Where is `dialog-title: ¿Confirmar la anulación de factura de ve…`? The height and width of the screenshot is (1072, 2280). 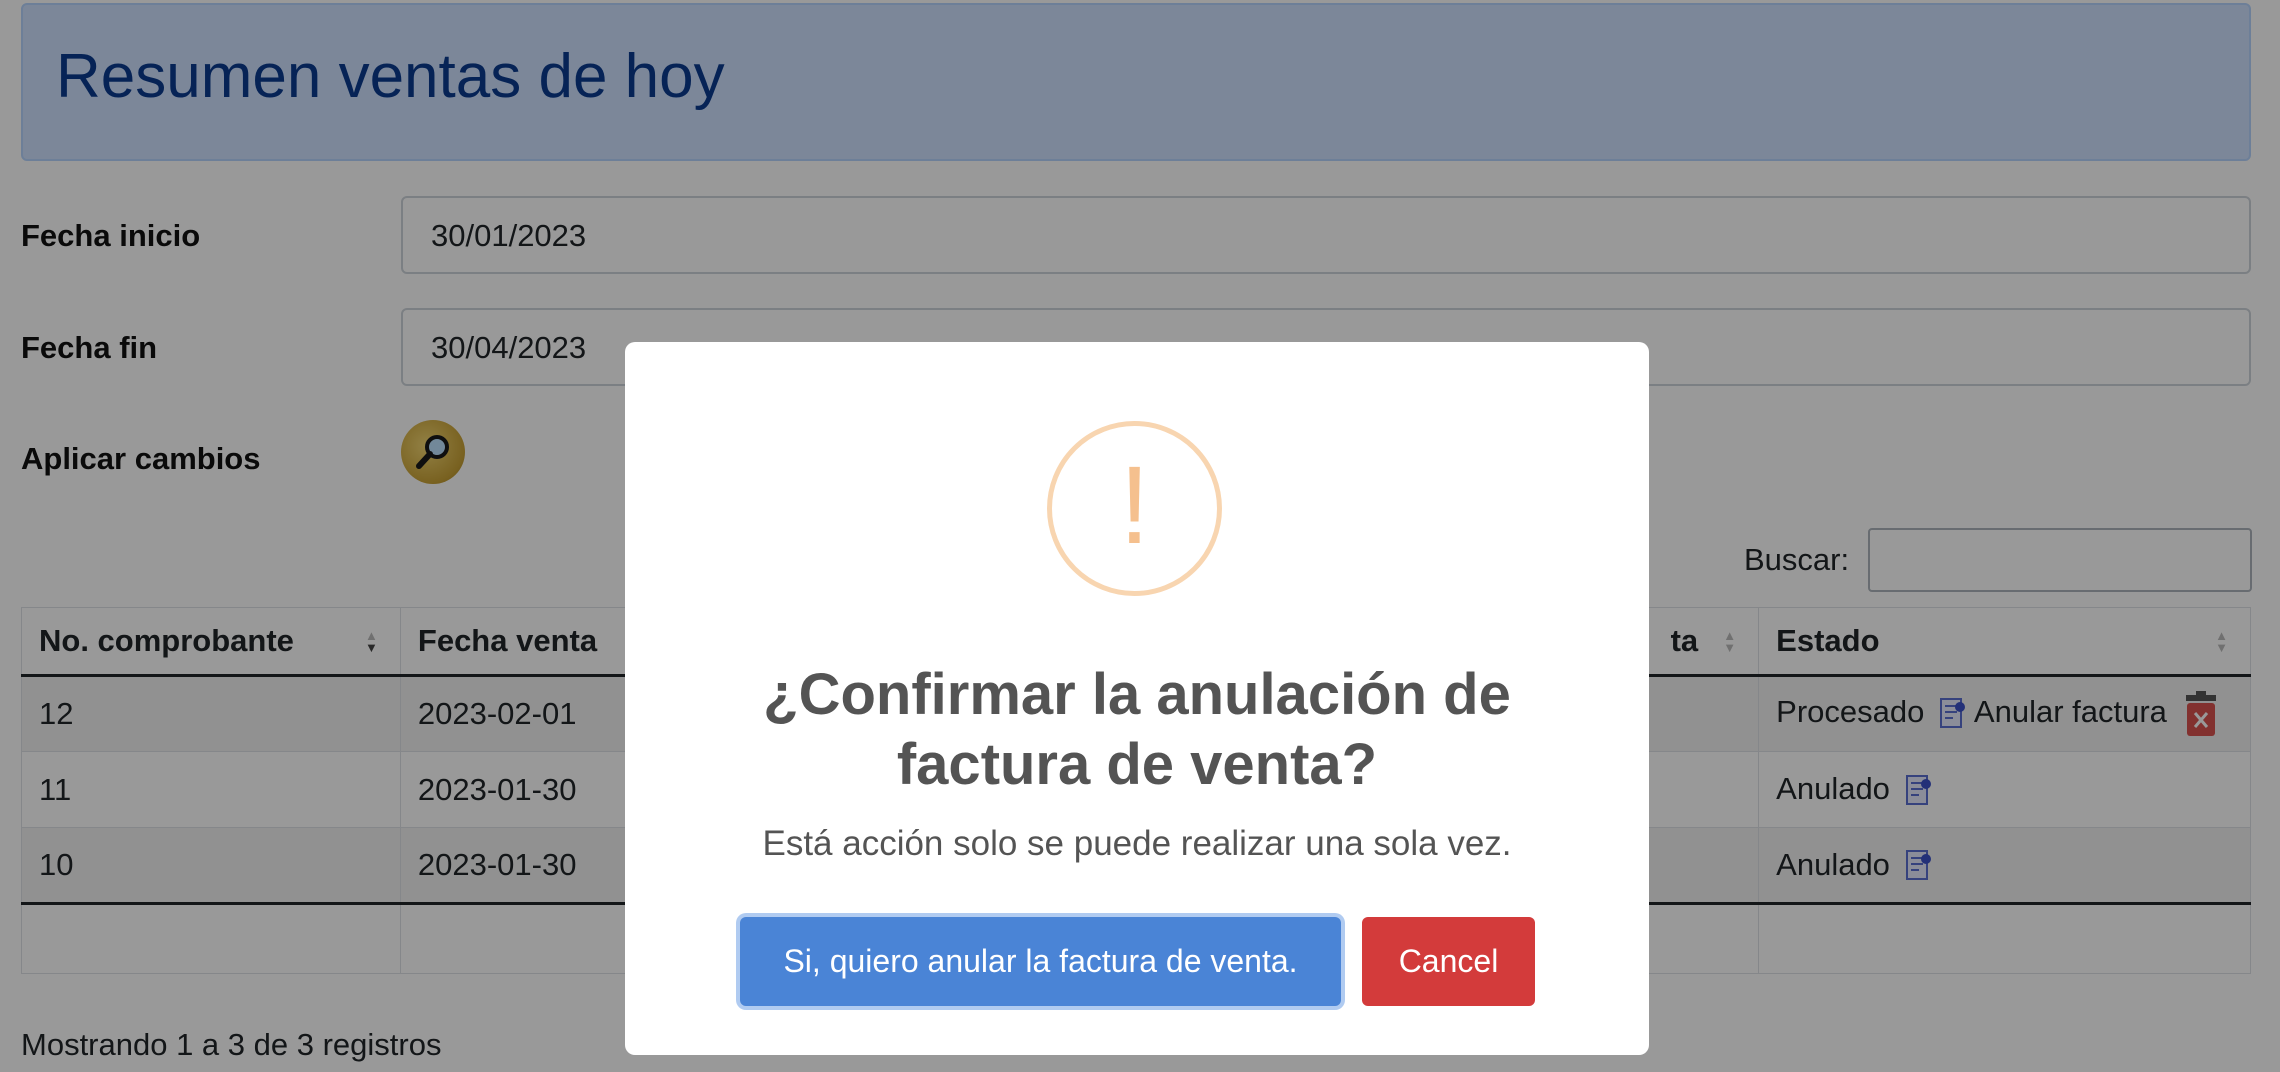 dialog-title: ¿Confirmar la anulación de factura de ve… is located at coordinates (1137, 729).